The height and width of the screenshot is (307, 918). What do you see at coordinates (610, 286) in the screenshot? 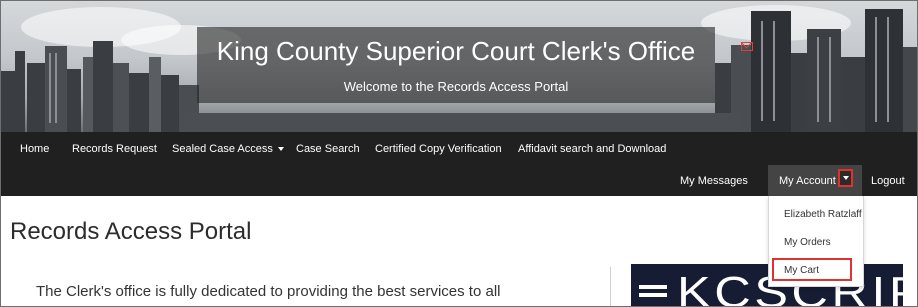
I see `column-divider` at bounding box center [610, 286].